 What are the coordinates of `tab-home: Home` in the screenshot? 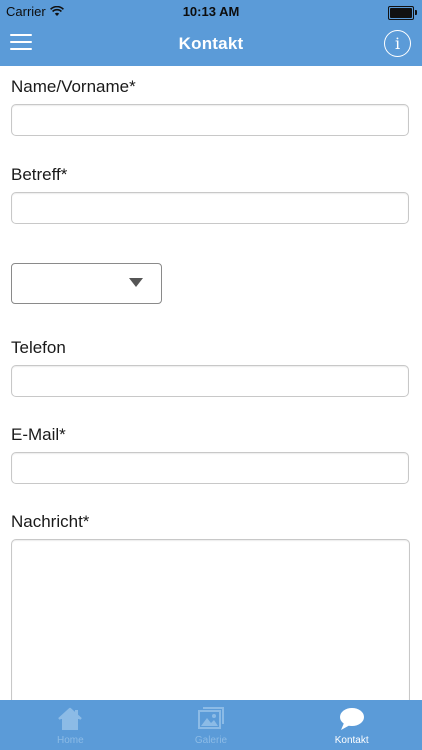 It's located at (70, 725).